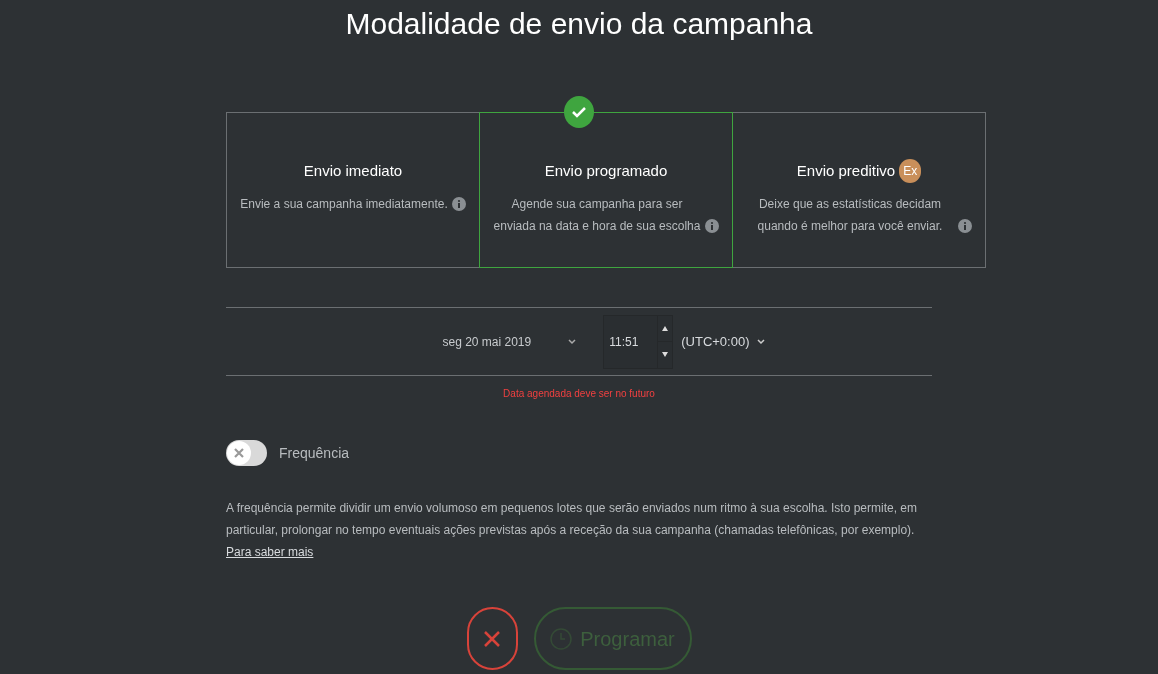 This screenshot has height=674, width=1158. Describe the element at coordinates (597, 215) in the screenshot. I see `option-description: Agende sua campanha para ser enviada na data e hora de sua escolha` at that location.